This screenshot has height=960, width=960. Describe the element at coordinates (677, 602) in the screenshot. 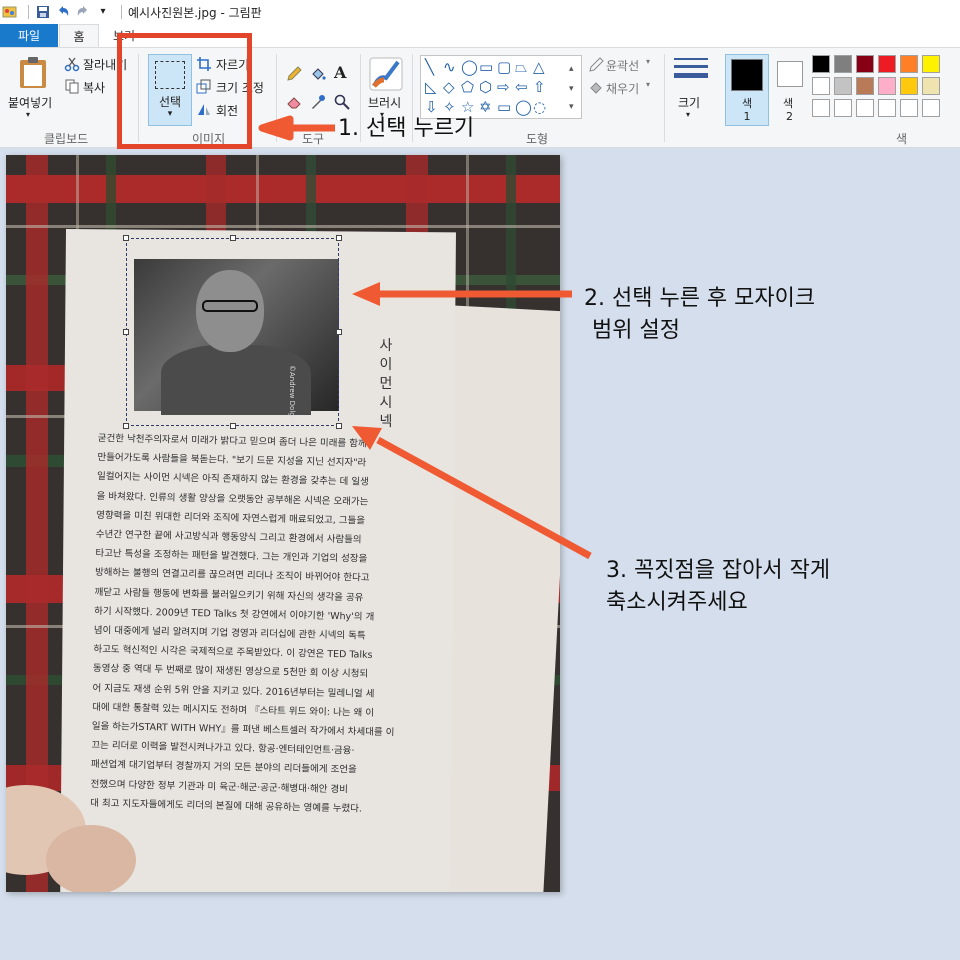

I see `annotation-step-3-line-2: 축소시켜주세요` at that location.